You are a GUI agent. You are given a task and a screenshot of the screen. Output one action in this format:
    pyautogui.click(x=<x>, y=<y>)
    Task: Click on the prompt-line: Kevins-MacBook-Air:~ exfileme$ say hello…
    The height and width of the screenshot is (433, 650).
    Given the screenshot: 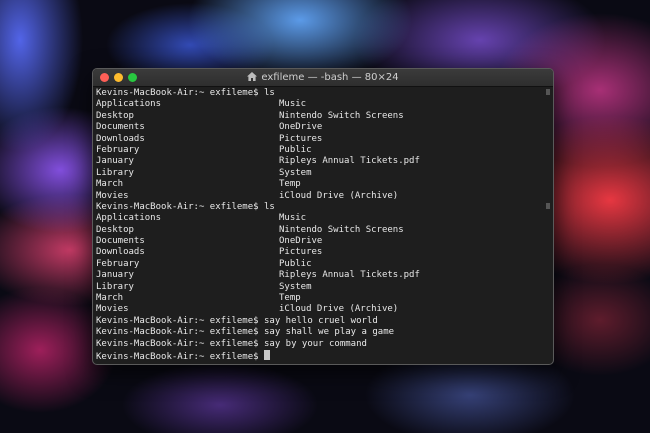 What is the action you would take?
    pyautogui.click(x=319, y=321)
    